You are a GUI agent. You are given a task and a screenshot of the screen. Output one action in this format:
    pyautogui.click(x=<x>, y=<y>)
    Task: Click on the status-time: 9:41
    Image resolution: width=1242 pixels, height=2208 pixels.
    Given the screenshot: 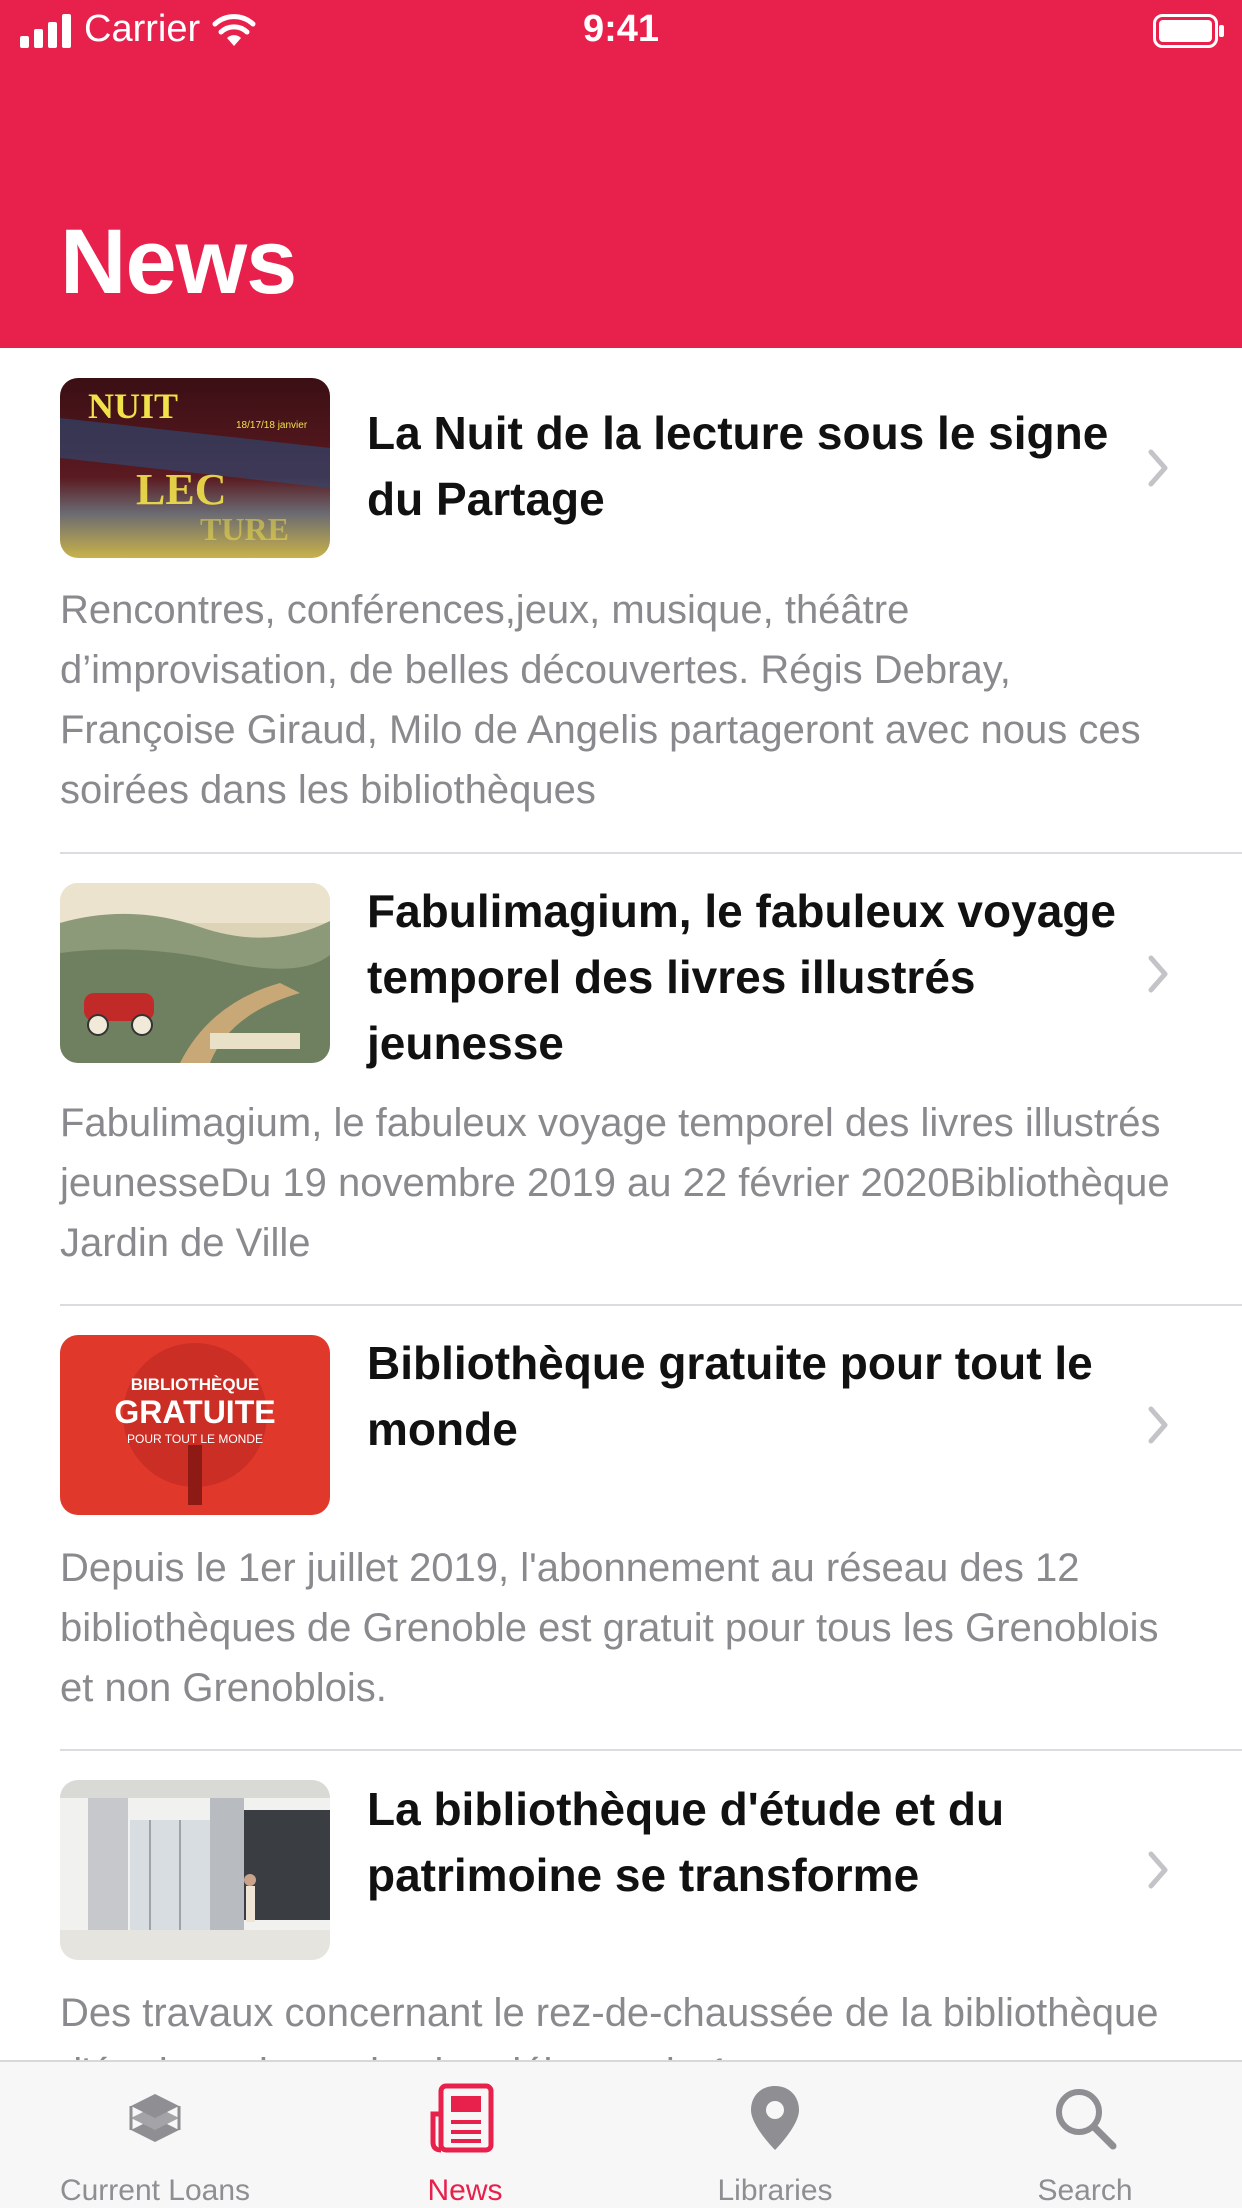 What is the action you would take?
    pyautogui.click(x=621, y=29)
    